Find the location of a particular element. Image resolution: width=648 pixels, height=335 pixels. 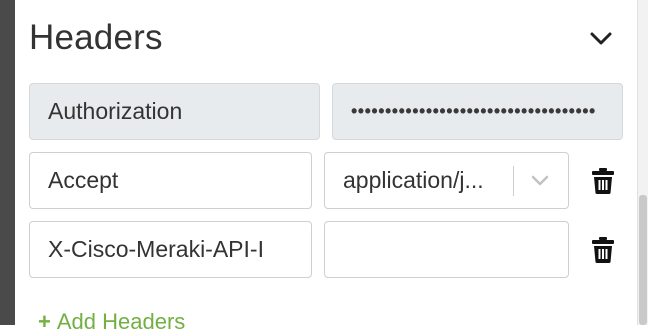

scrollbar-track is located at coordinates (642, 162).